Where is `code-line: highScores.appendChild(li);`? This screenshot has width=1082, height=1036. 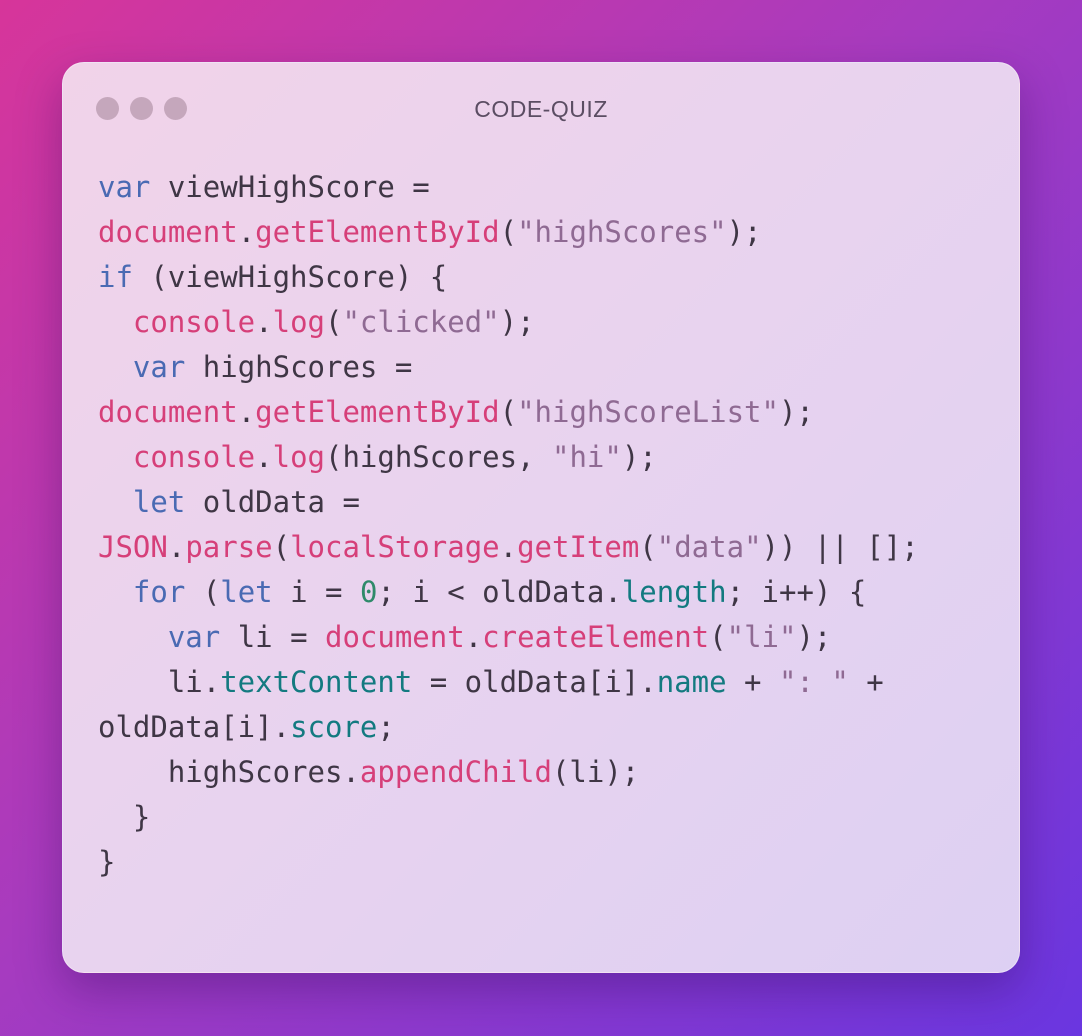 code-line: highScores.appendChild(li); is located at coordinates (508, 772).